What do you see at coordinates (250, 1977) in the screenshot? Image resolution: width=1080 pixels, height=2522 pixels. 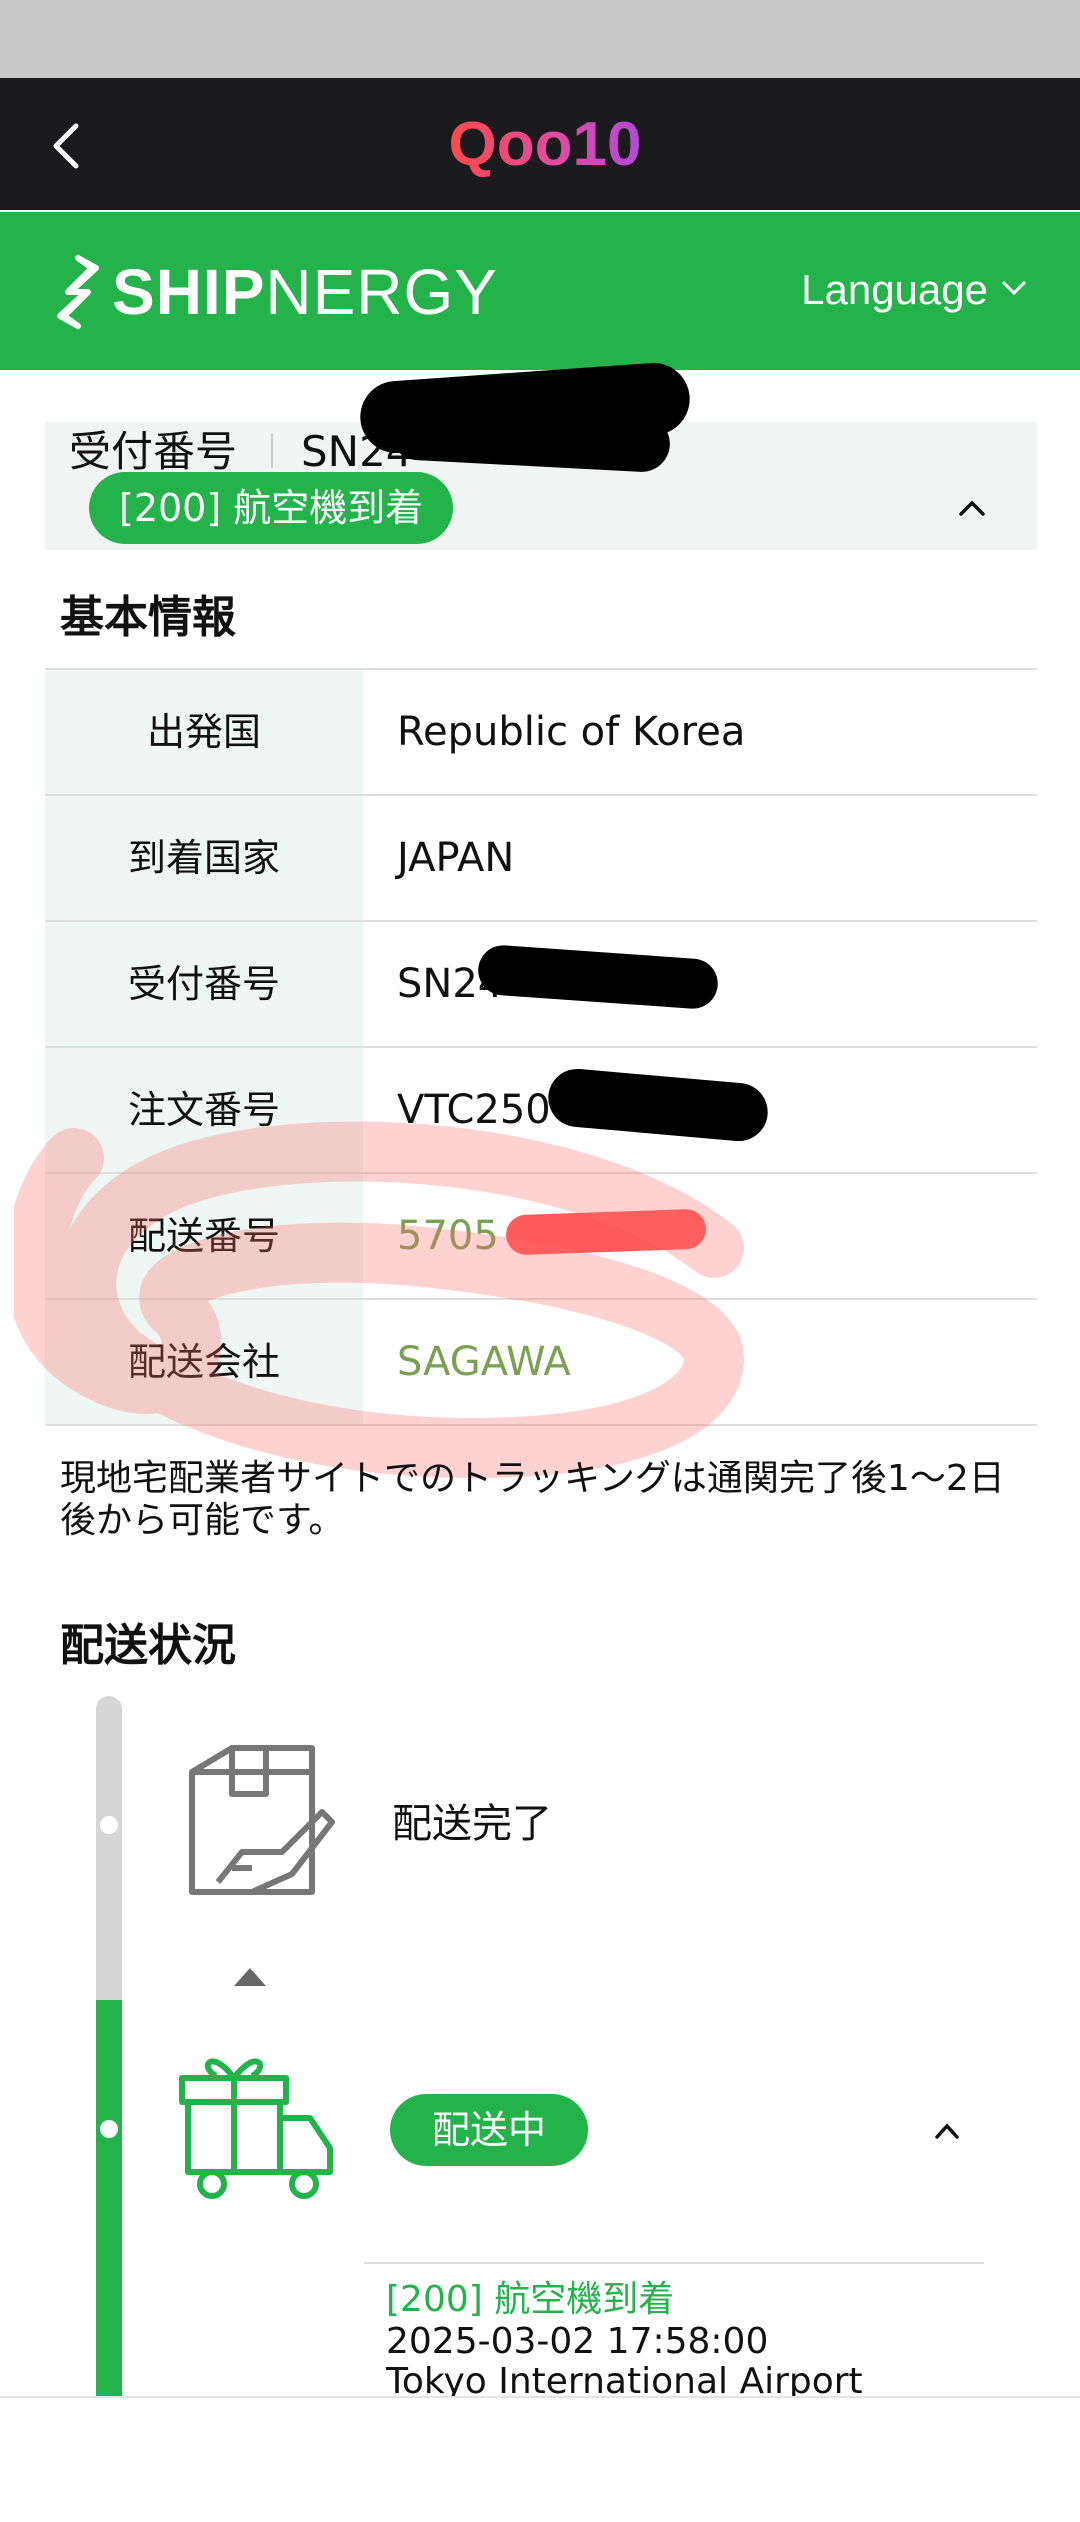 I see `arrow-up-icon` at bounding box center [250, 1977].